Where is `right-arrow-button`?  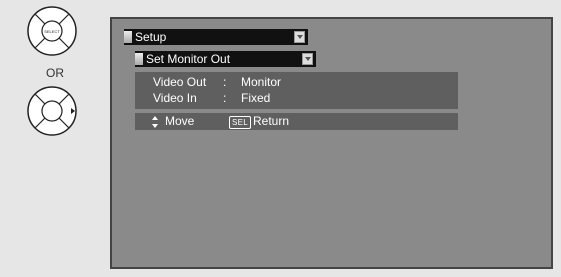
right-arrow-button is located at coordinates (55, 111).